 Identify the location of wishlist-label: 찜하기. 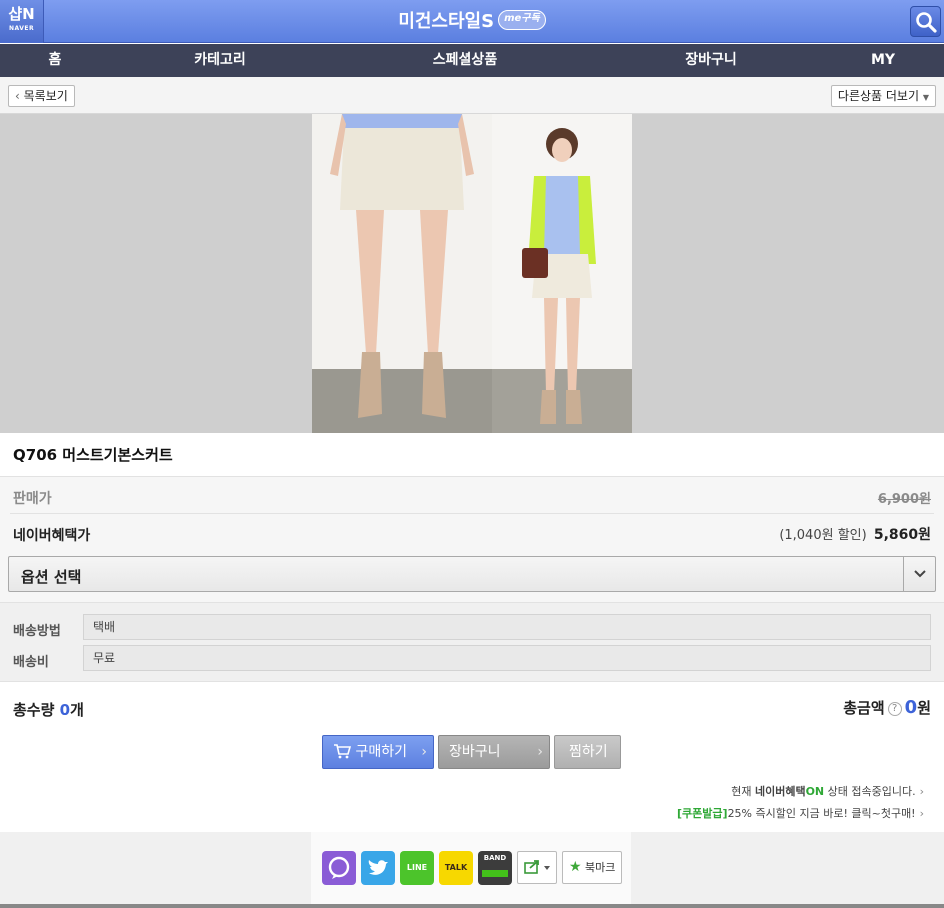
(588, 752).